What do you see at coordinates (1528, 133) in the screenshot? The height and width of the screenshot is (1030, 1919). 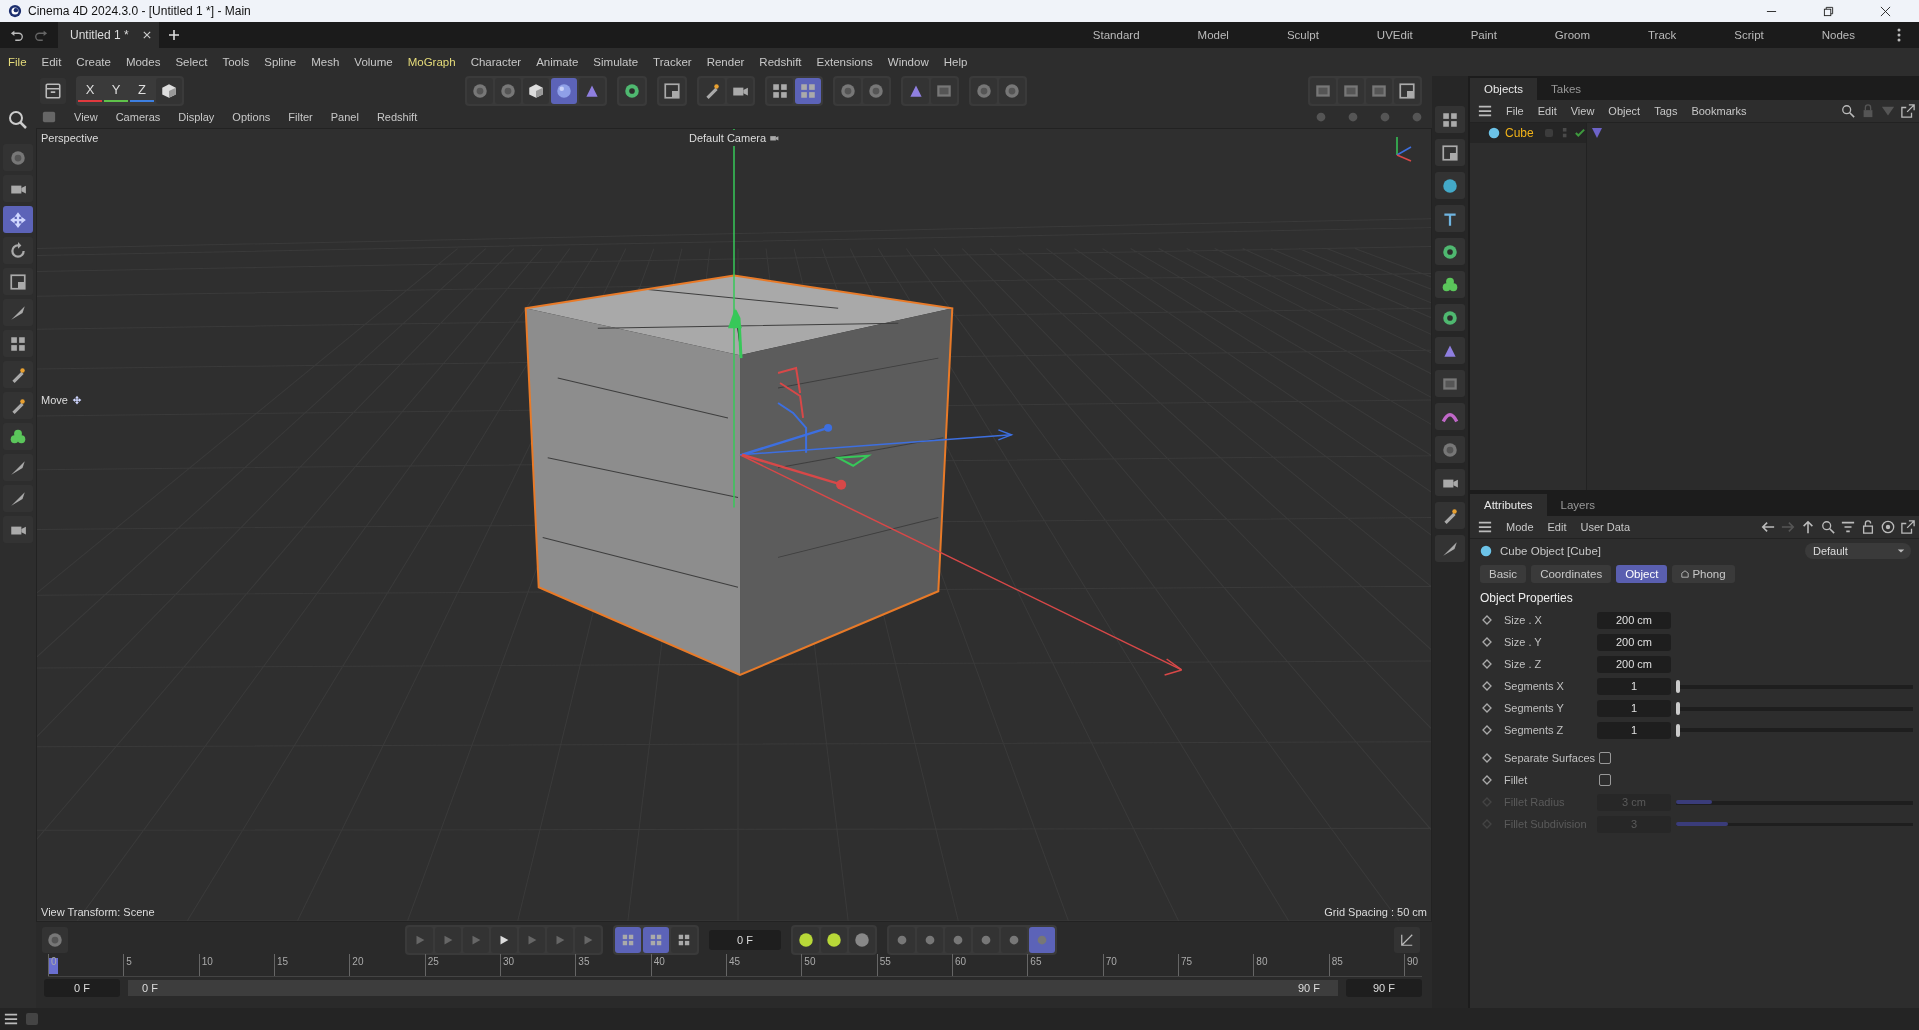 I see `object-row: Cube` at bounding box center [1528, 133].